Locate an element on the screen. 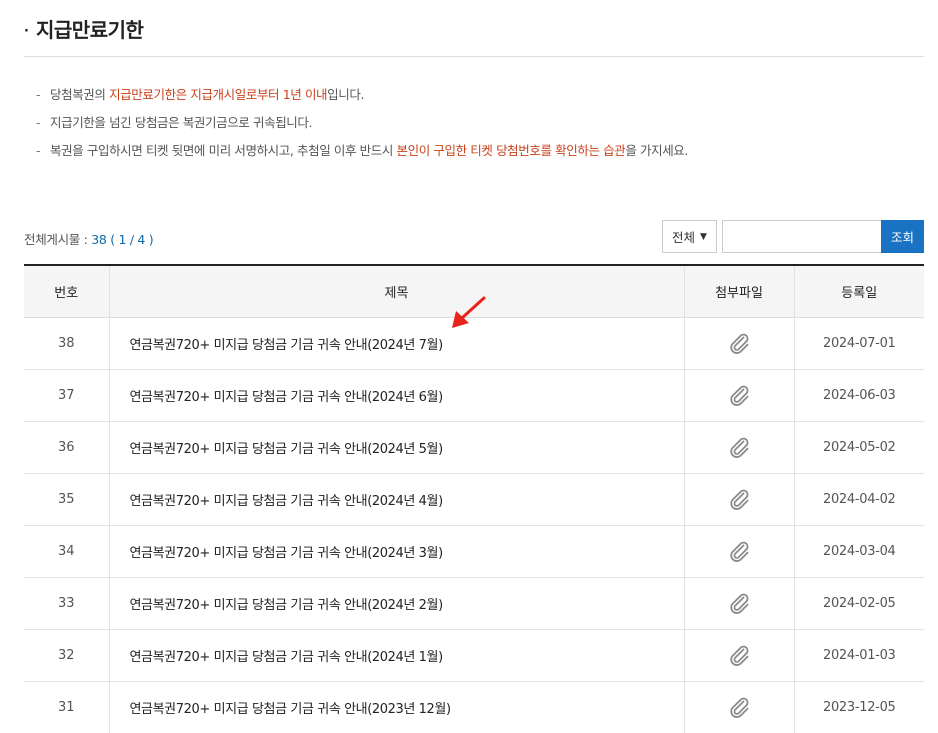 This screenshot has height=733, width=938. row-title-link: 연금복권720+ 미지급 당첨금 기금 귀속 안내(2024년 7월) is located at coordinates (287, 345).